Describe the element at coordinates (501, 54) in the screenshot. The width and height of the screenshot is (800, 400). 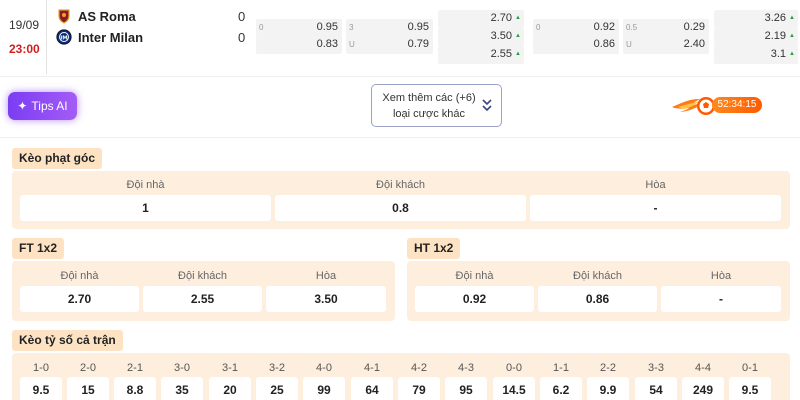
I see `odds-value: 2.55` at that location.